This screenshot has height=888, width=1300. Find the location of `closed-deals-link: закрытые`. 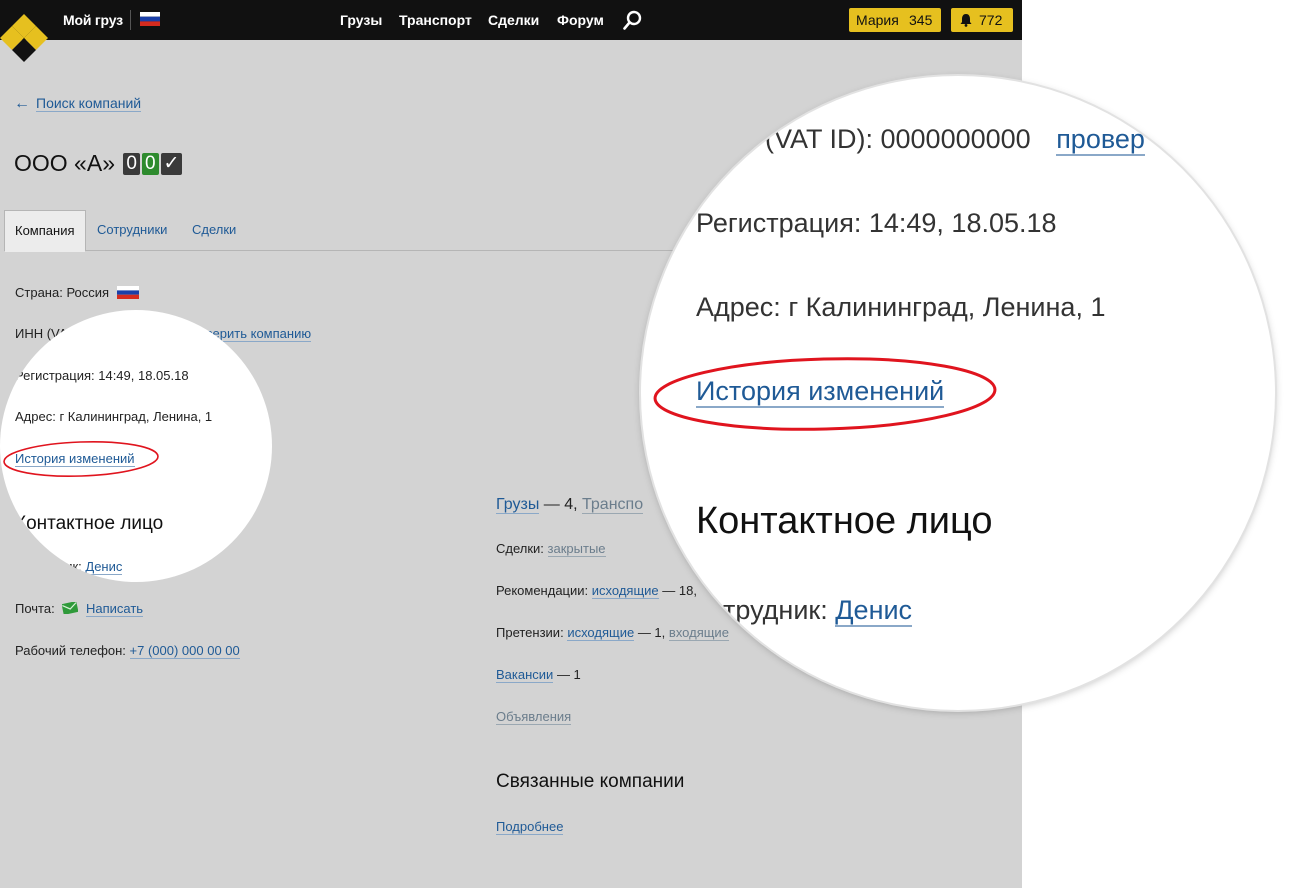

closed-deals-link: закрытые is located at coordinates (576, 549).